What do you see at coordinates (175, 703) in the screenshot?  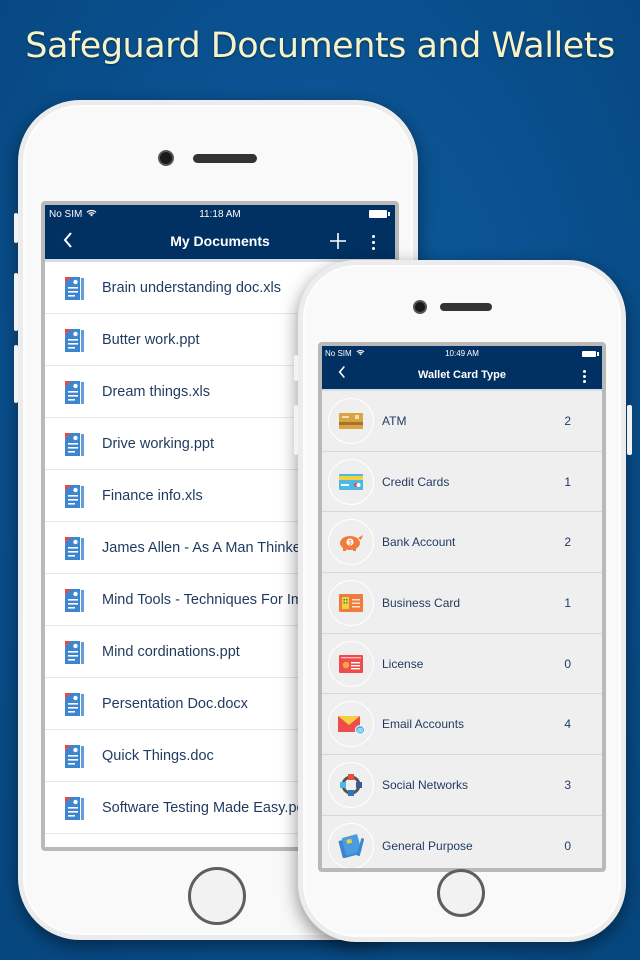 I see `document-name: Persentation Doc.docx` at bounding box center [175, 703].